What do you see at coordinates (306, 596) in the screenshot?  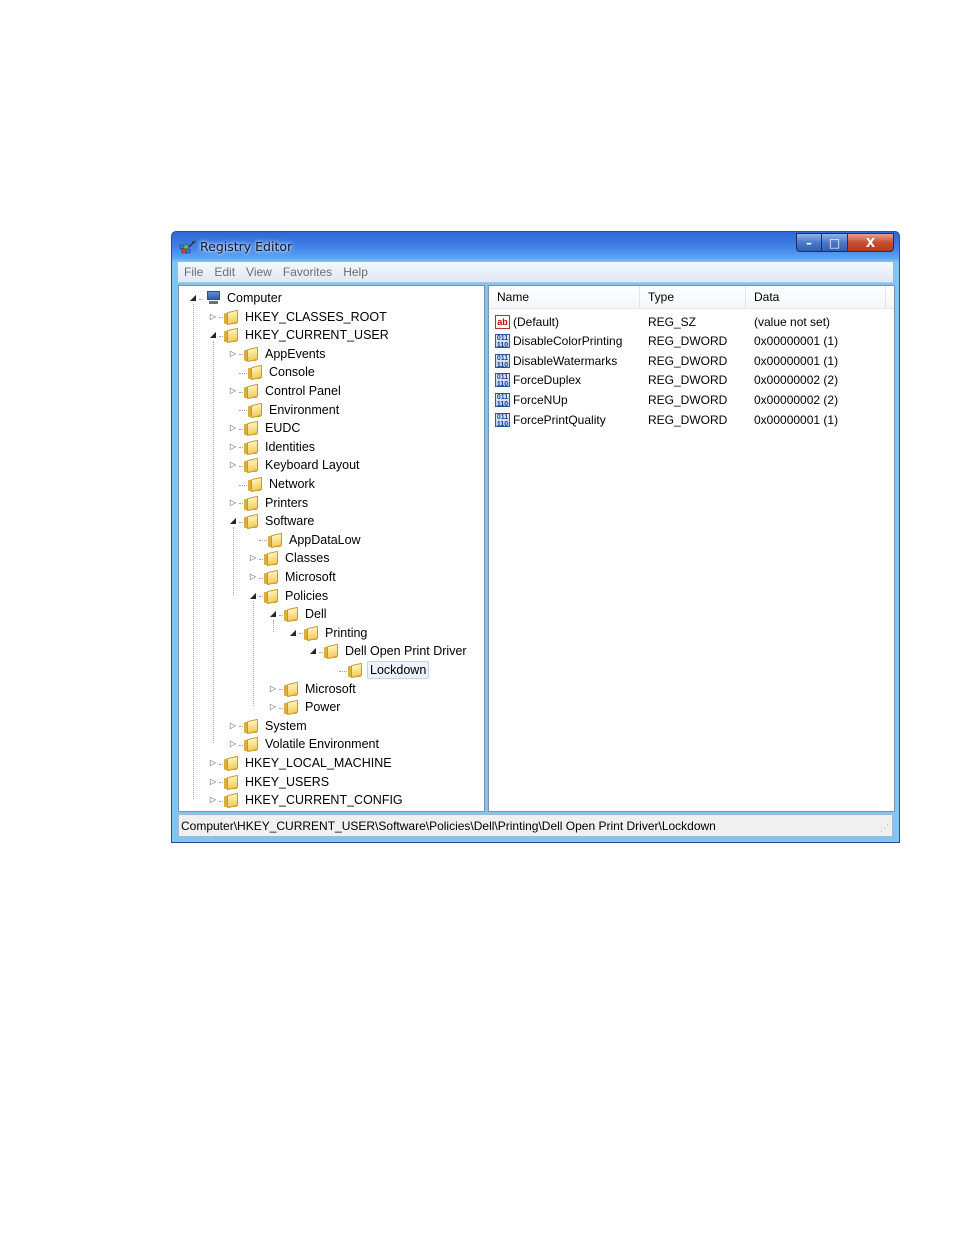 I see `tree-node-label: Policies` at bounding box center [306, 596].